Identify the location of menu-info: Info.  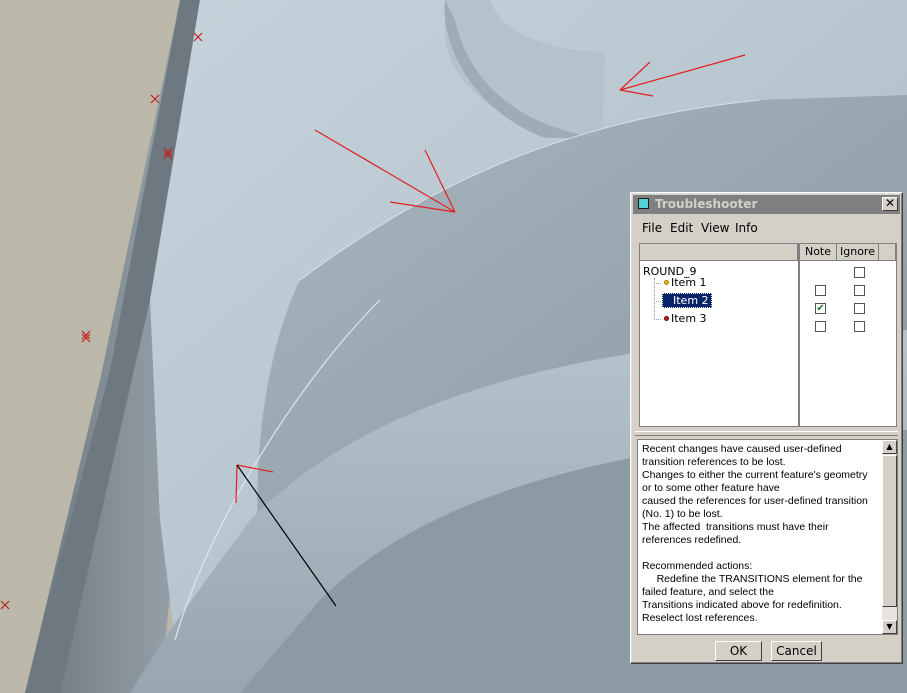
(746, 228).